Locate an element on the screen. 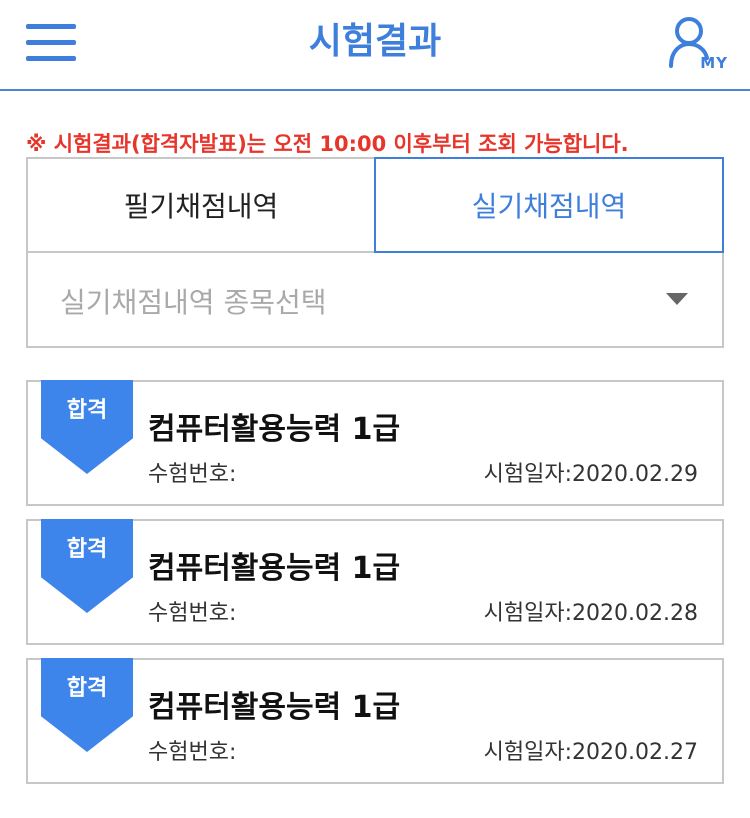  subject-select-placeholder: 실기채점내역 종목선택 is located at coordinates (193, 302).